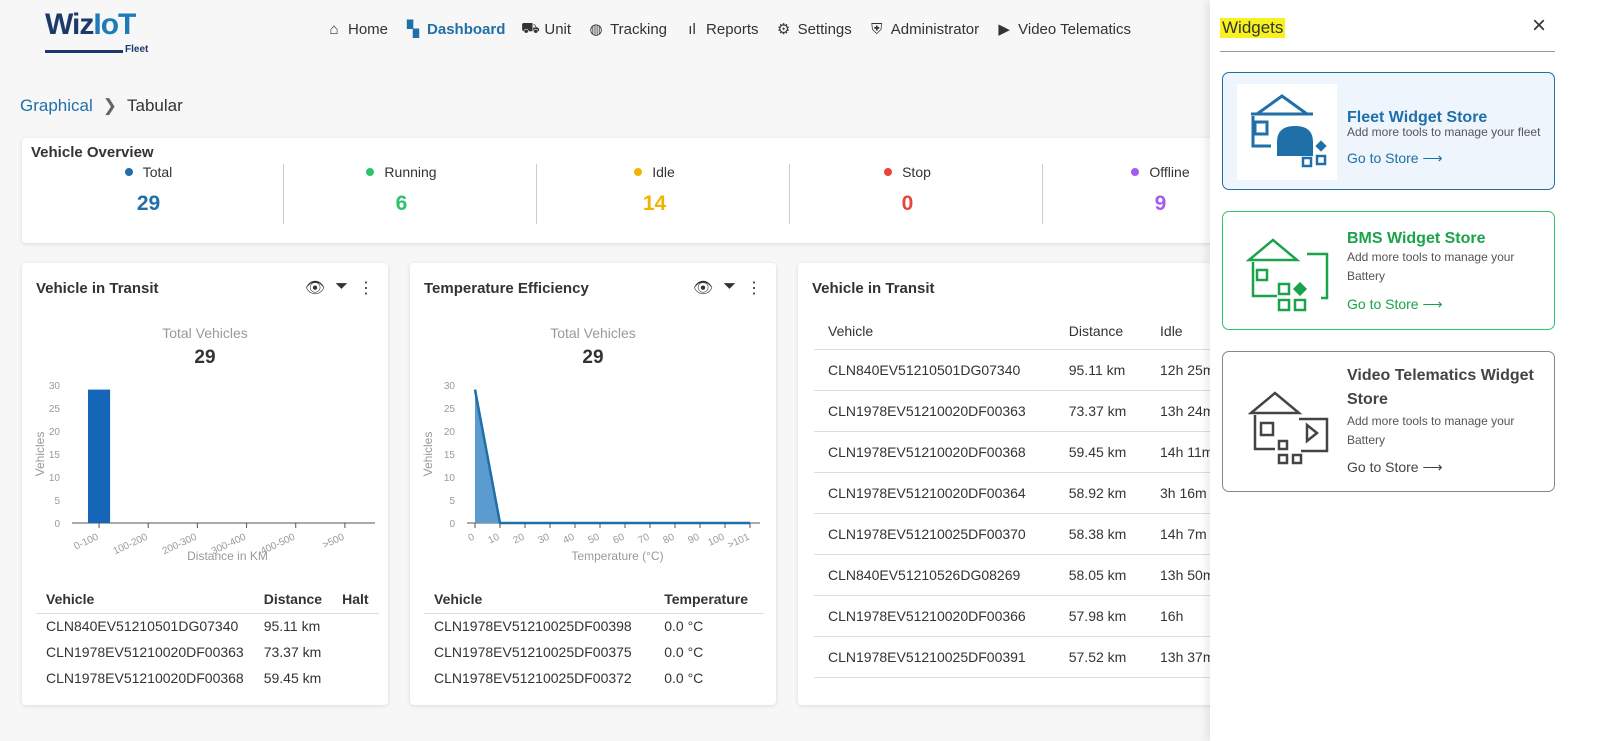 Image resolution: width=1600 pixels, height=741 pixels. I want to click on nav-home: ⌂ Home, so click(356, 29).